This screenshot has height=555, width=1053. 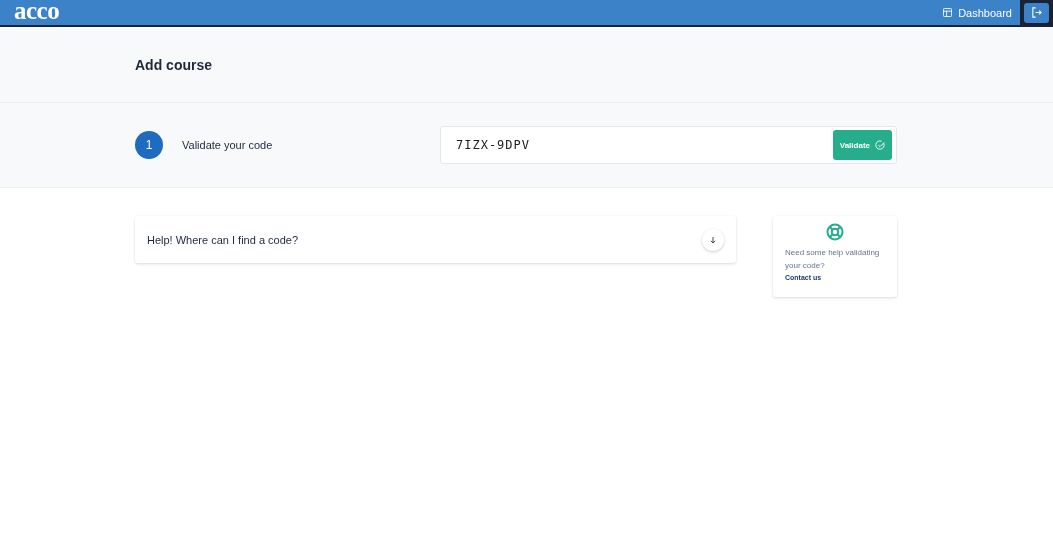 I want to click on logout-button, so click(x=1036, y=12).